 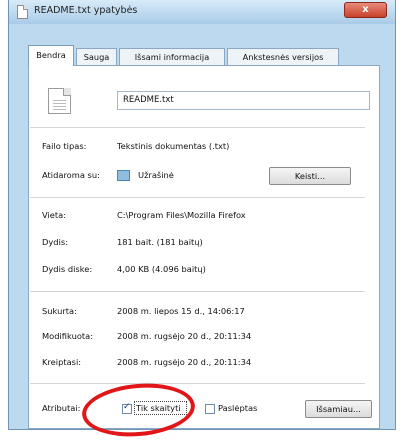 I want to click on created-value: 2008 m. liepos 15 d., 14:06:17, so click(x=181, y=311).